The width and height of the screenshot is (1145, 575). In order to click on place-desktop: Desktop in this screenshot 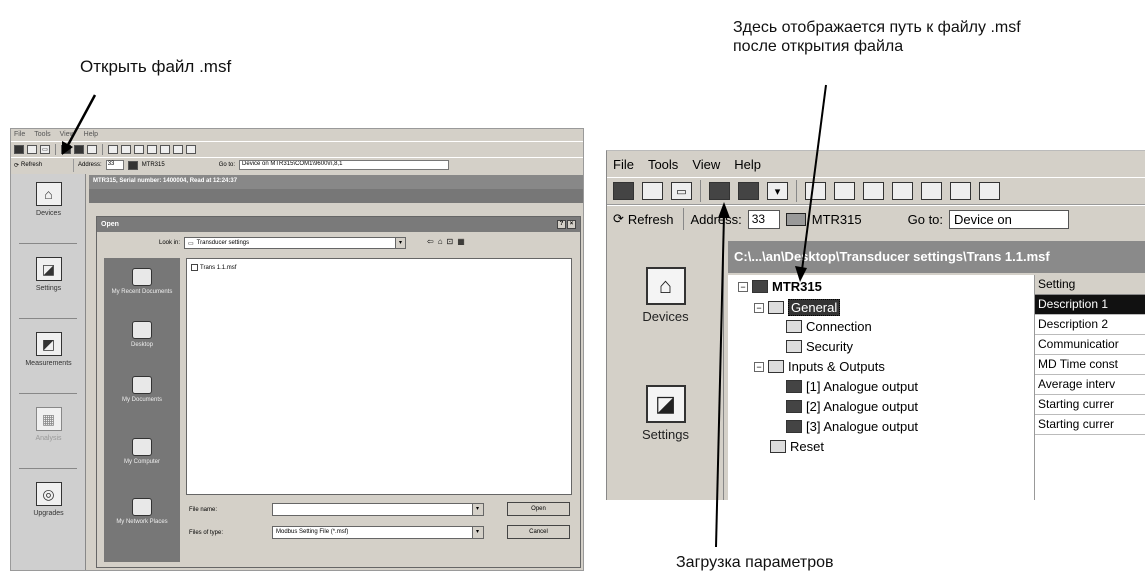, I will do `click(142, 335)`.